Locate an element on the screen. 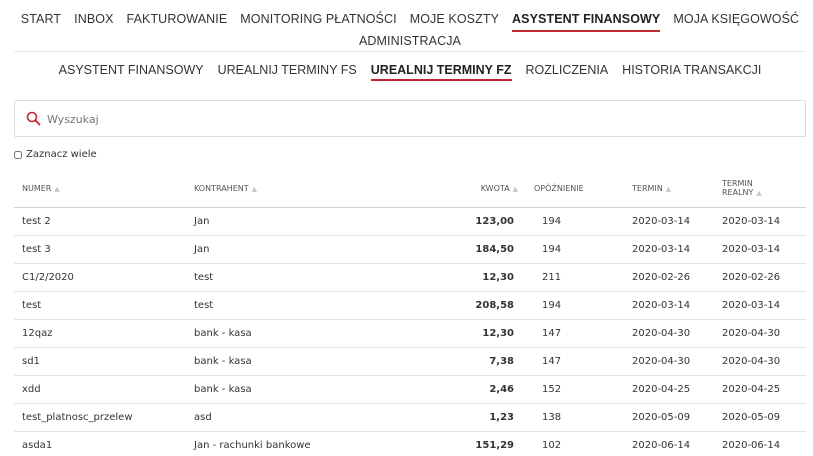 Image resolution: width=813 pixels, height=456 pixels. subnav-urealnij-terminy-fs: UREALNIJ TERMINY FS is located at coordinates (287, 69).